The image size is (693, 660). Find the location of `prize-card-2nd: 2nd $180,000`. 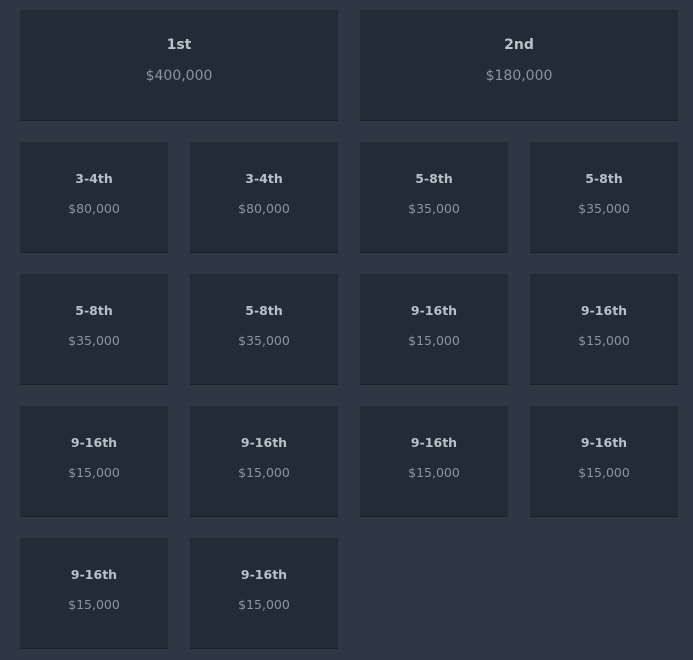

prize-card-2nd: 2nd $180,000 is located at coordinates (519, 65).